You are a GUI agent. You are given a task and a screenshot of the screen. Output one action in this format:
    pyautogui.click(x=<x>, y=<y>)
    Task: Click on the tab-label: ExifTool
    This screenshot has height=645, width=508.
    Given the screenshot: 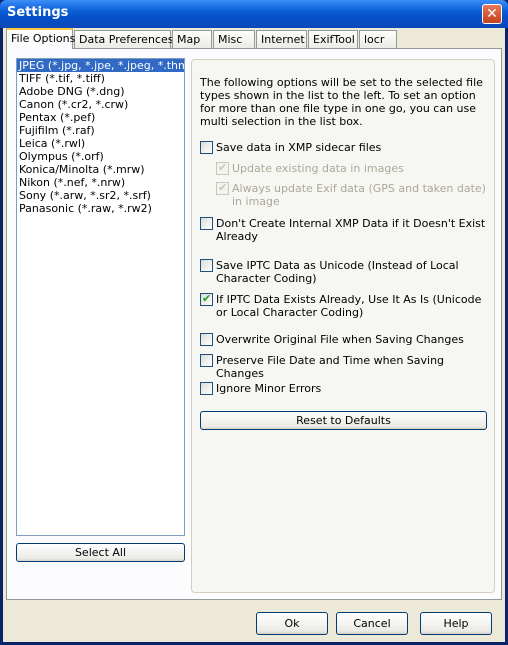 What is the action you would take?
    pyautogui.click(x=334, y=39)
    